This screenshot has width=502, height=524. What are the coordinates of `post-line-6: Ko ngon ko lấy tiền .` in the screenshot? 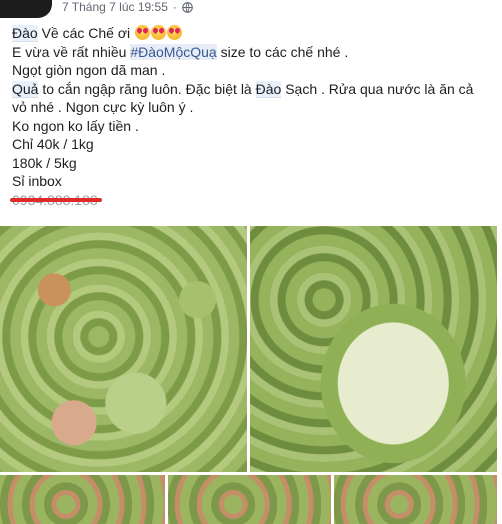 It's located at (75, 125).